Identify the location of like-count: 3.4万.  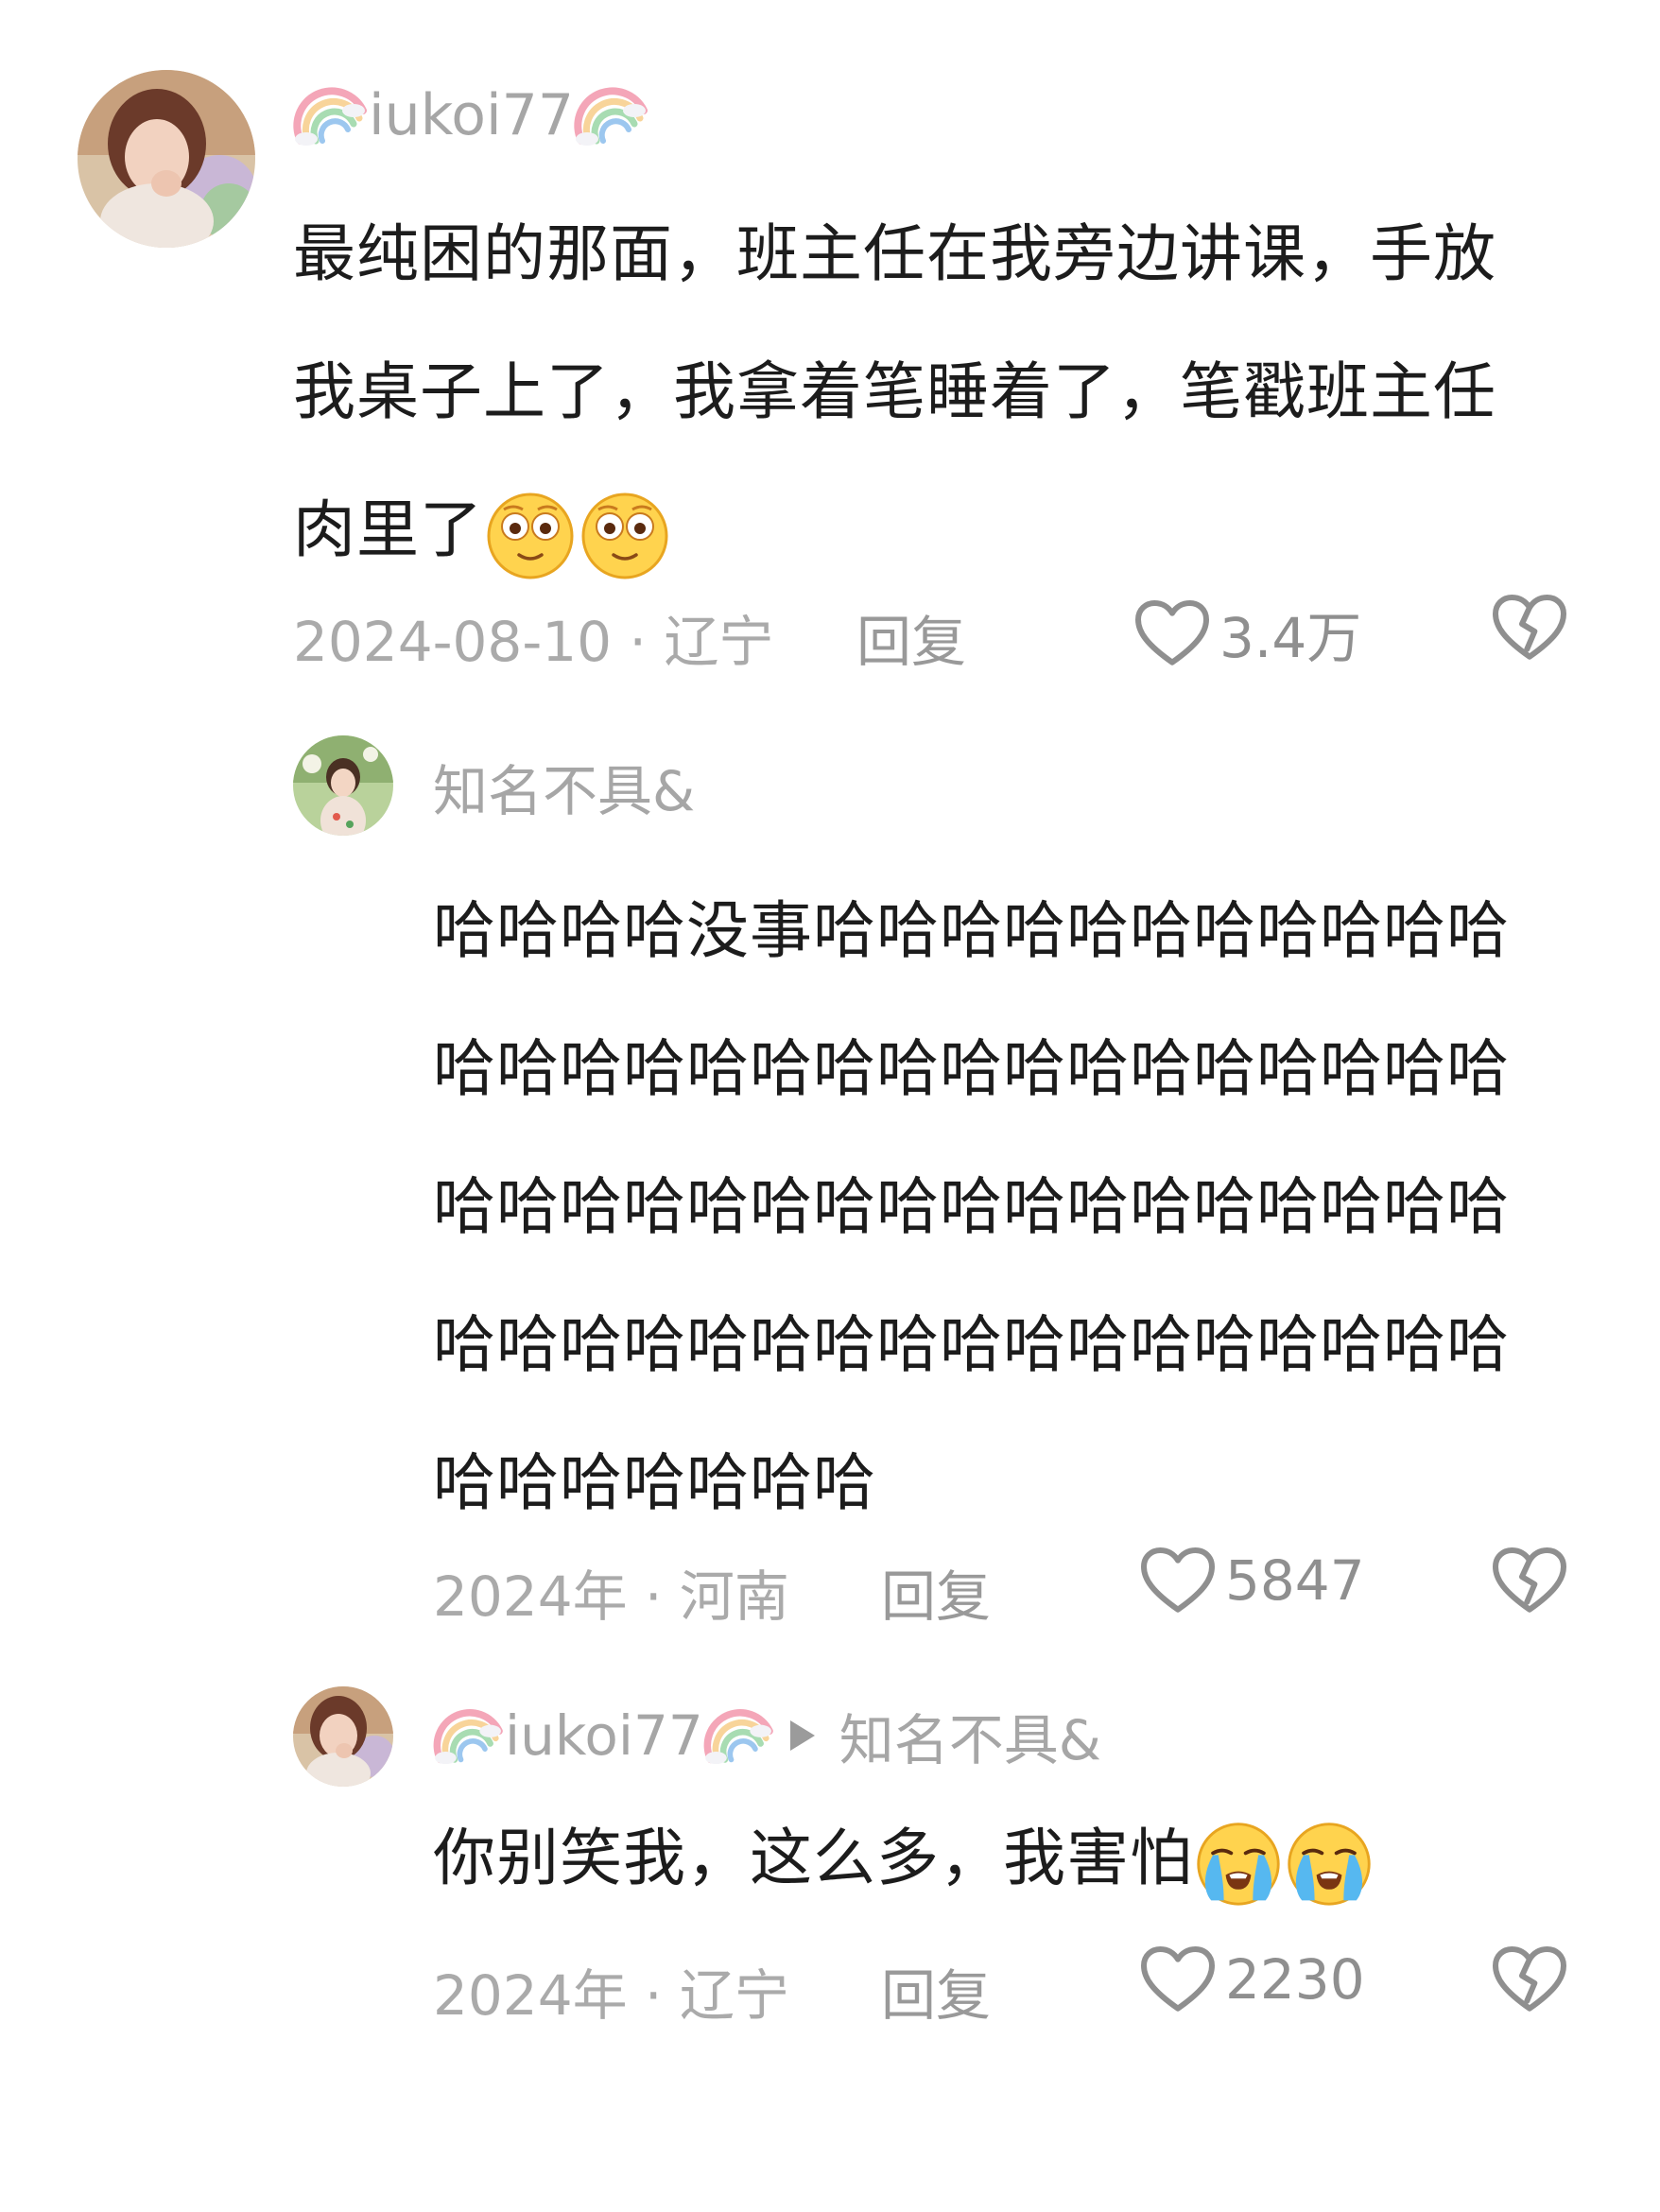
(1291, 638).